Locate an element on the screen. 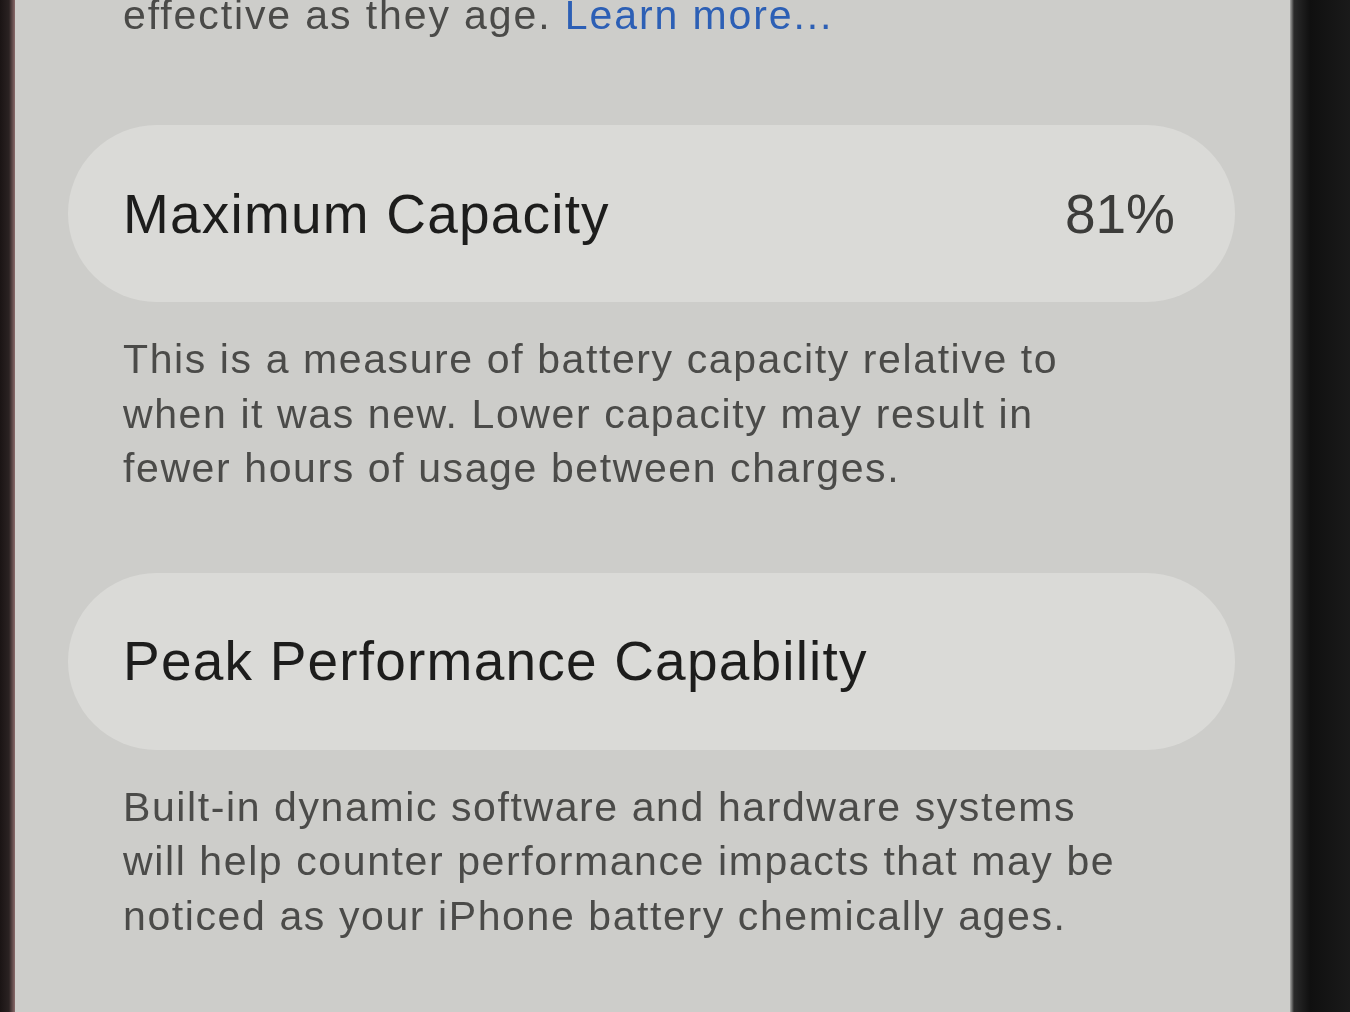 The width and height of the screenshot is (1350, 1012). row-value: 81% is located at coordinates (1119, 213).